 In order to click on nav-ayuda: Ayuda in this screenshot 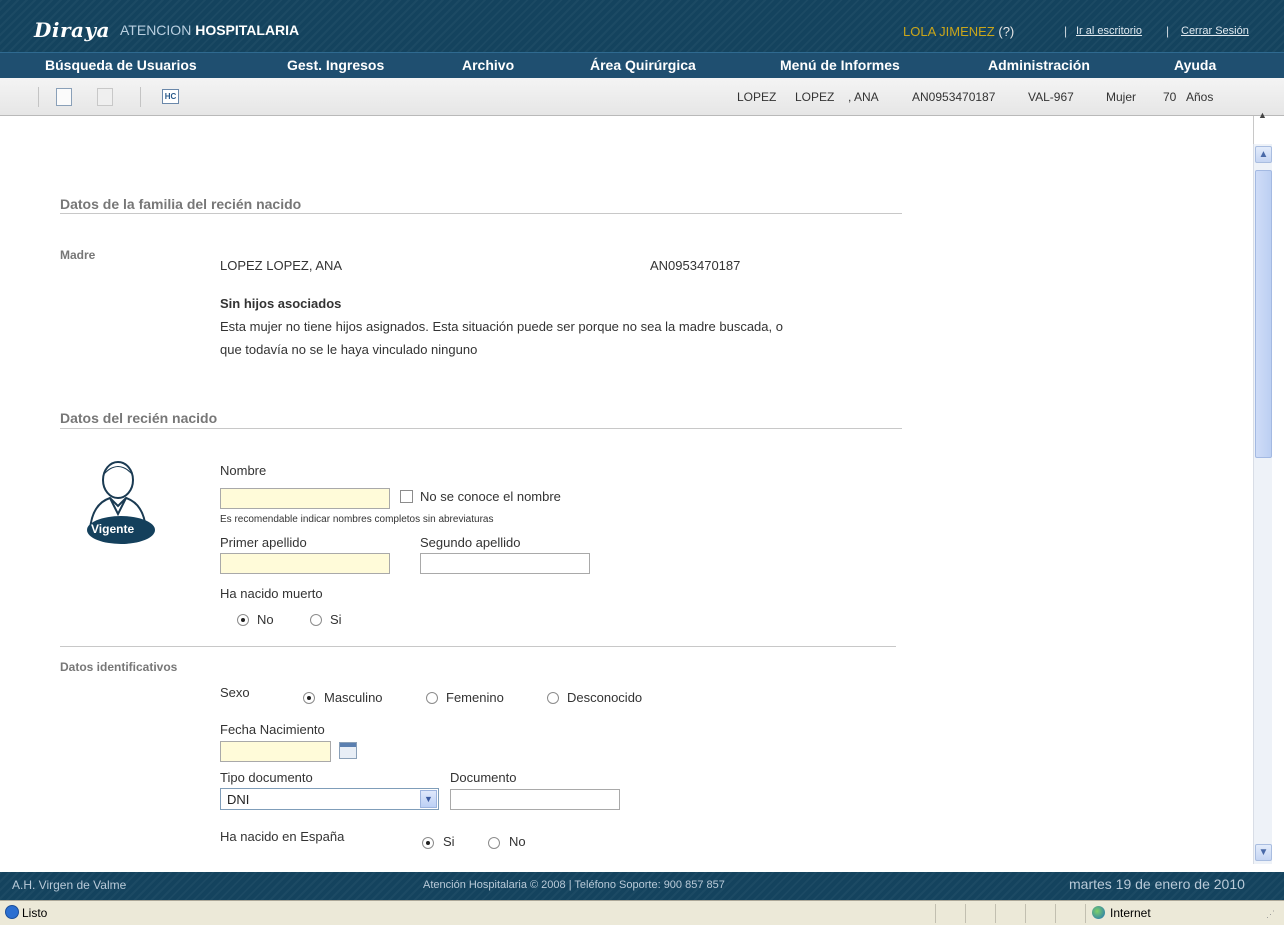, I will do `click(1195, 65)`.